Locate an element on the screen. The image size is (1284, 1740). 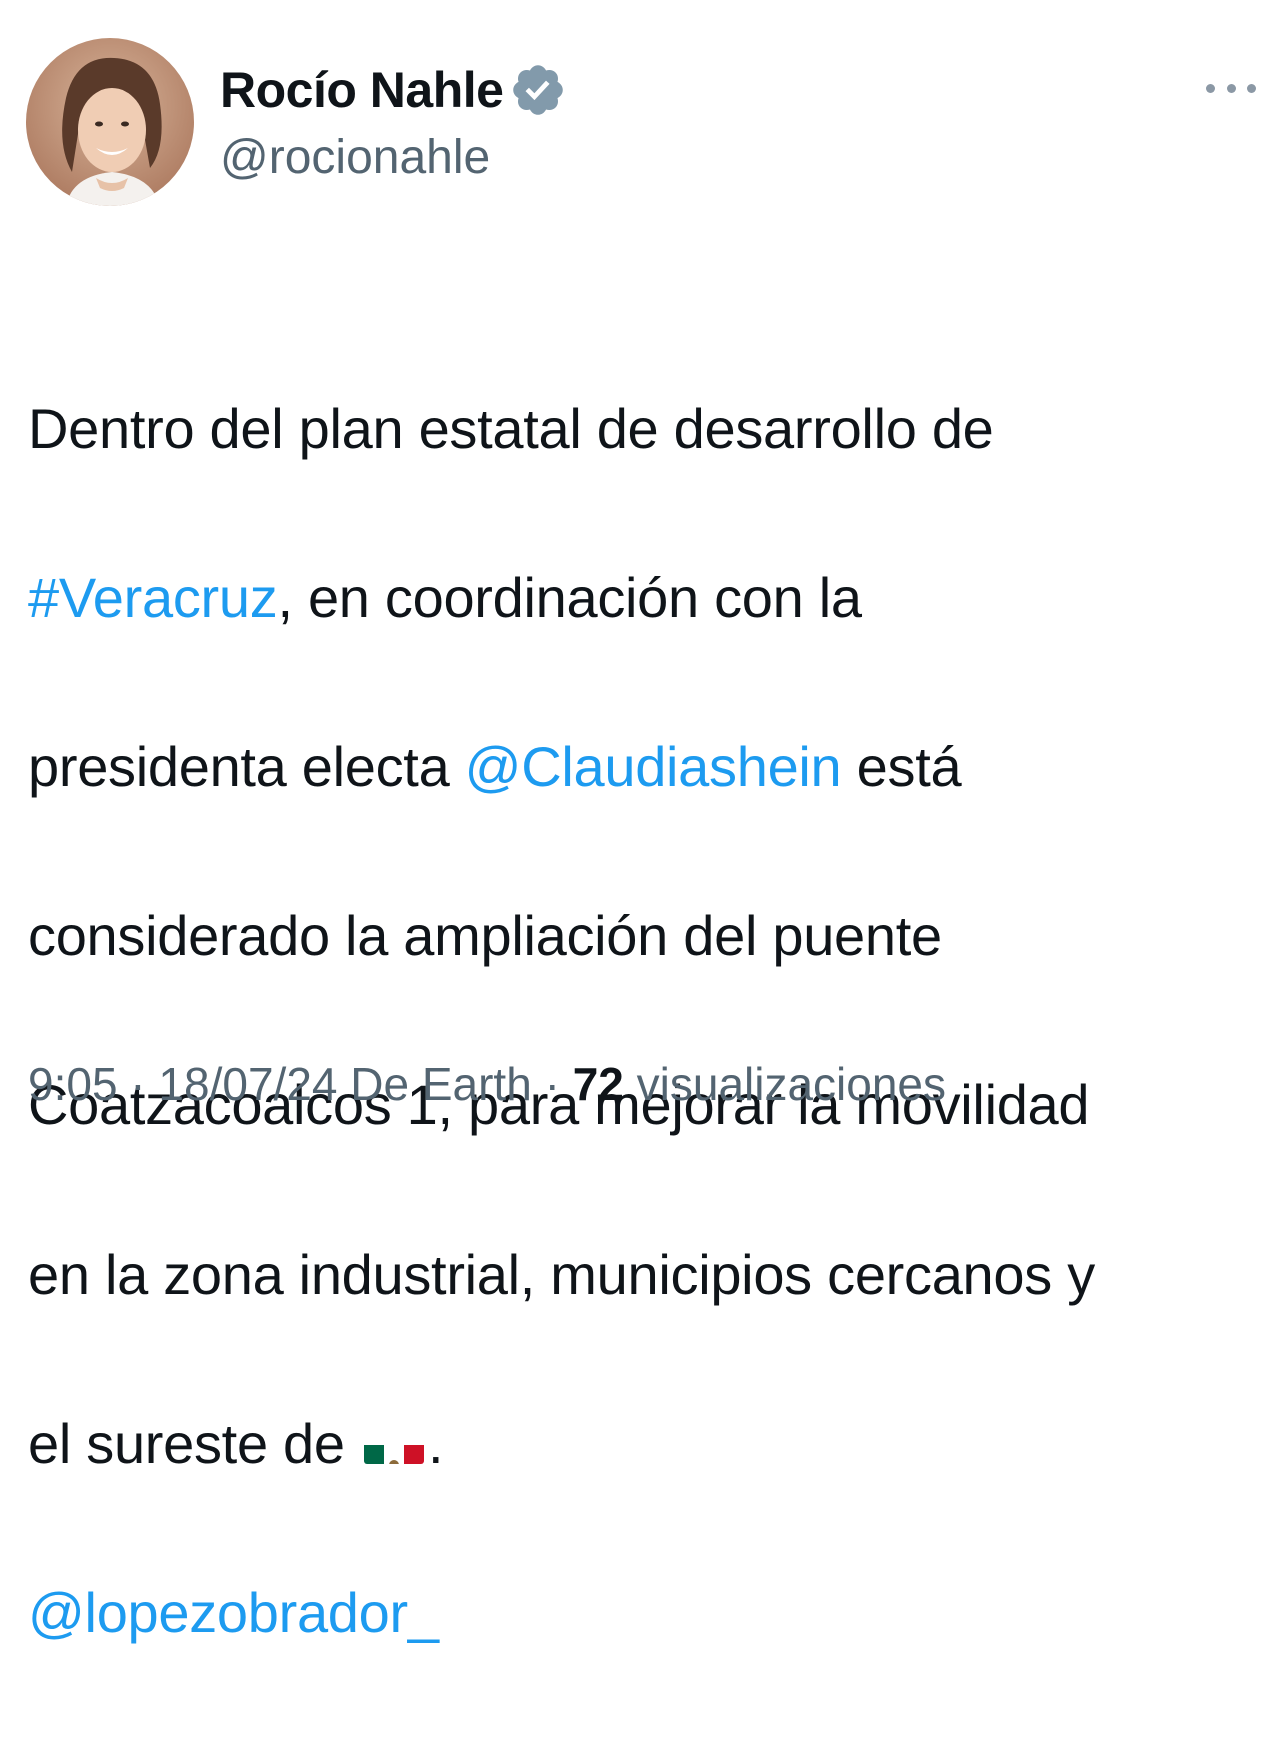
verified-badge-icon is located at coordinates (538, 90).